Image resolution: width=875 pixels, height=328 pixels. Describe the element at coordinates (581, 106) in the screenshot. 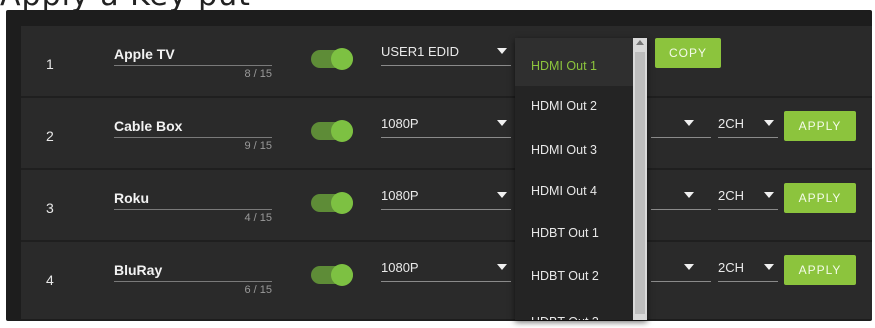

I see `dropdown-option: HDMI Out 2` at that location.